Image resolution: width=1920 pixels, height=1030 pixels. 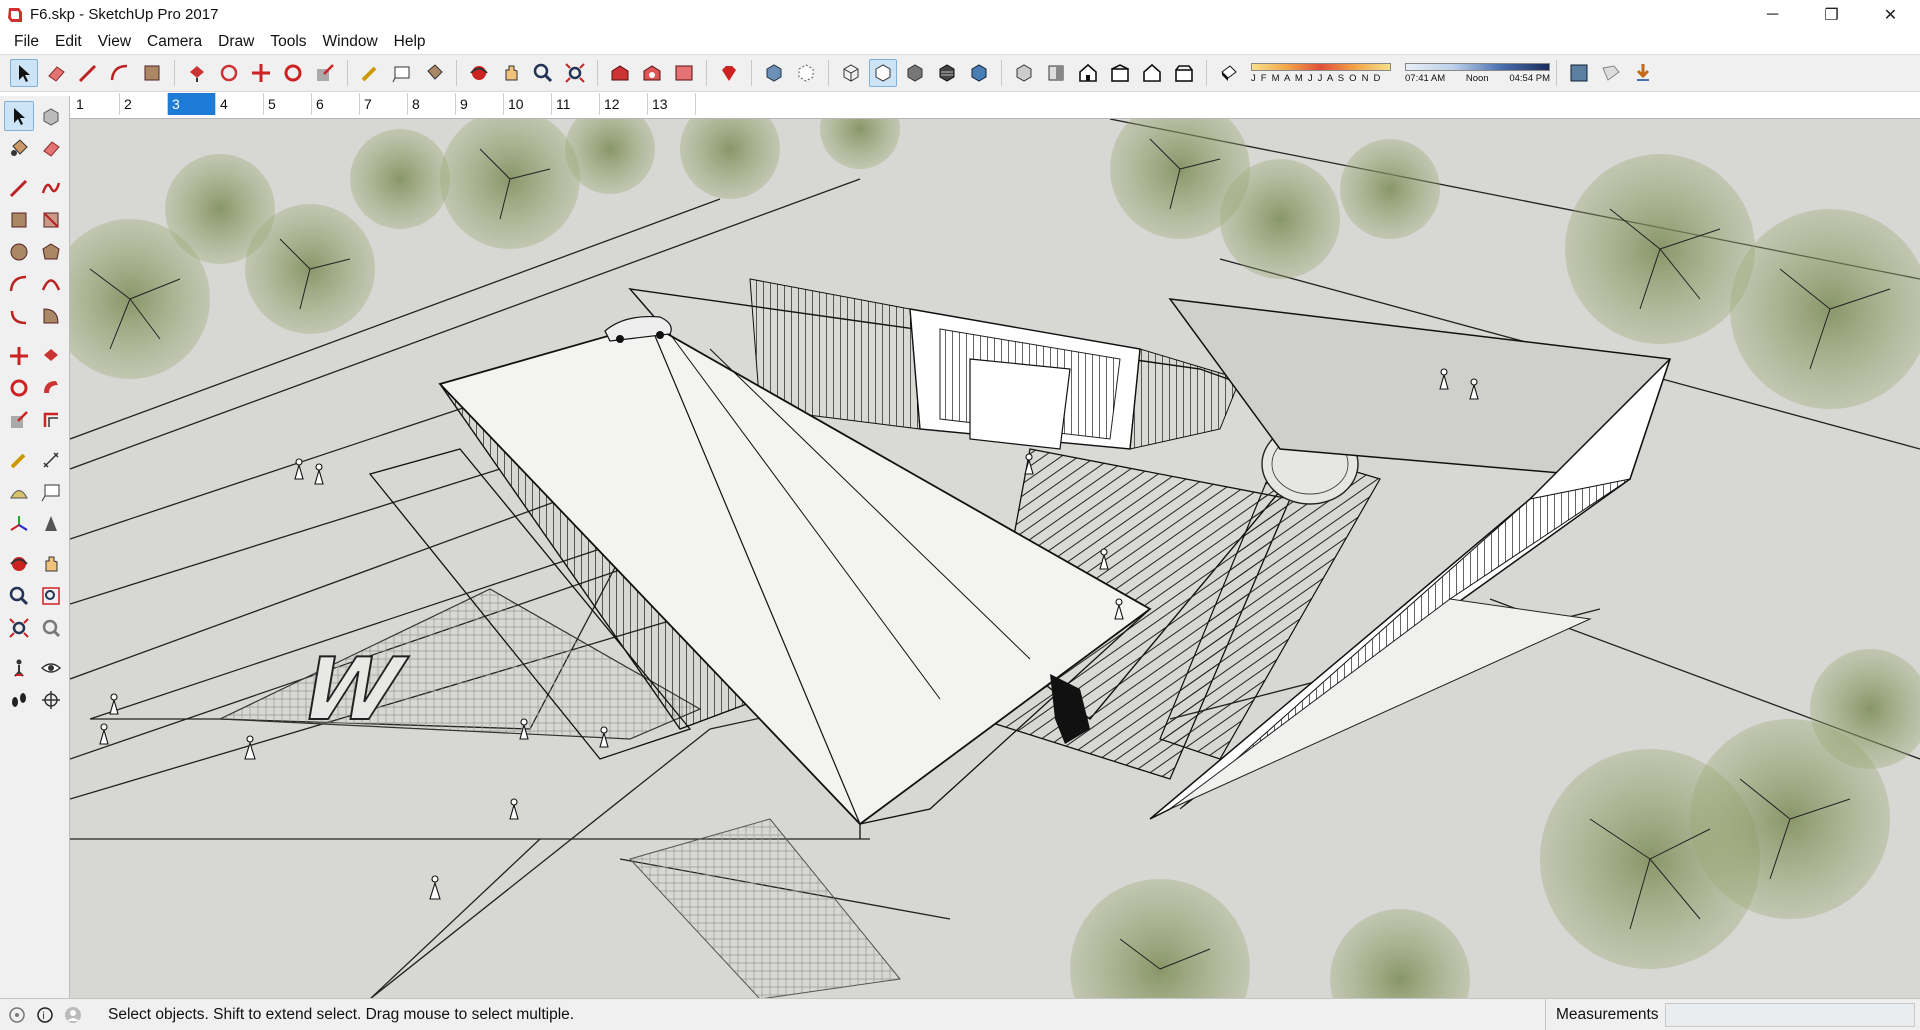 I want to click on pie-icon, so click(x=51, y=316).